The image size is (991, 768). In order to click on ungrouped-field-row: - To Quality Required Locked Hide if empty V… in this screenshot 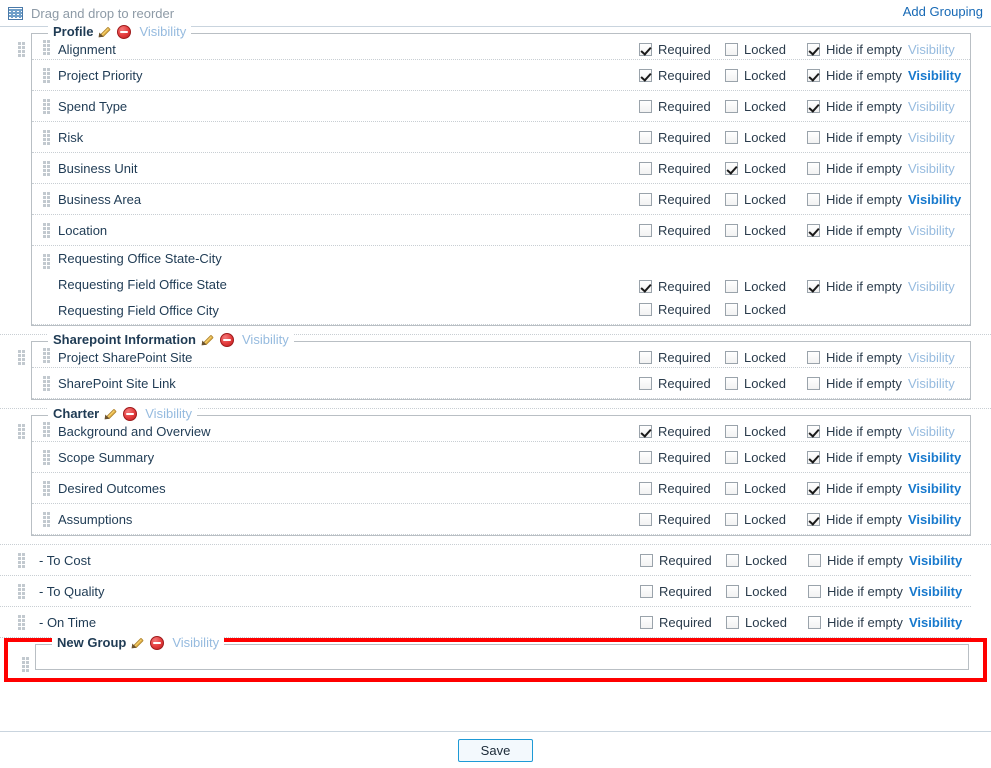, I will do `click(485, 591)`.